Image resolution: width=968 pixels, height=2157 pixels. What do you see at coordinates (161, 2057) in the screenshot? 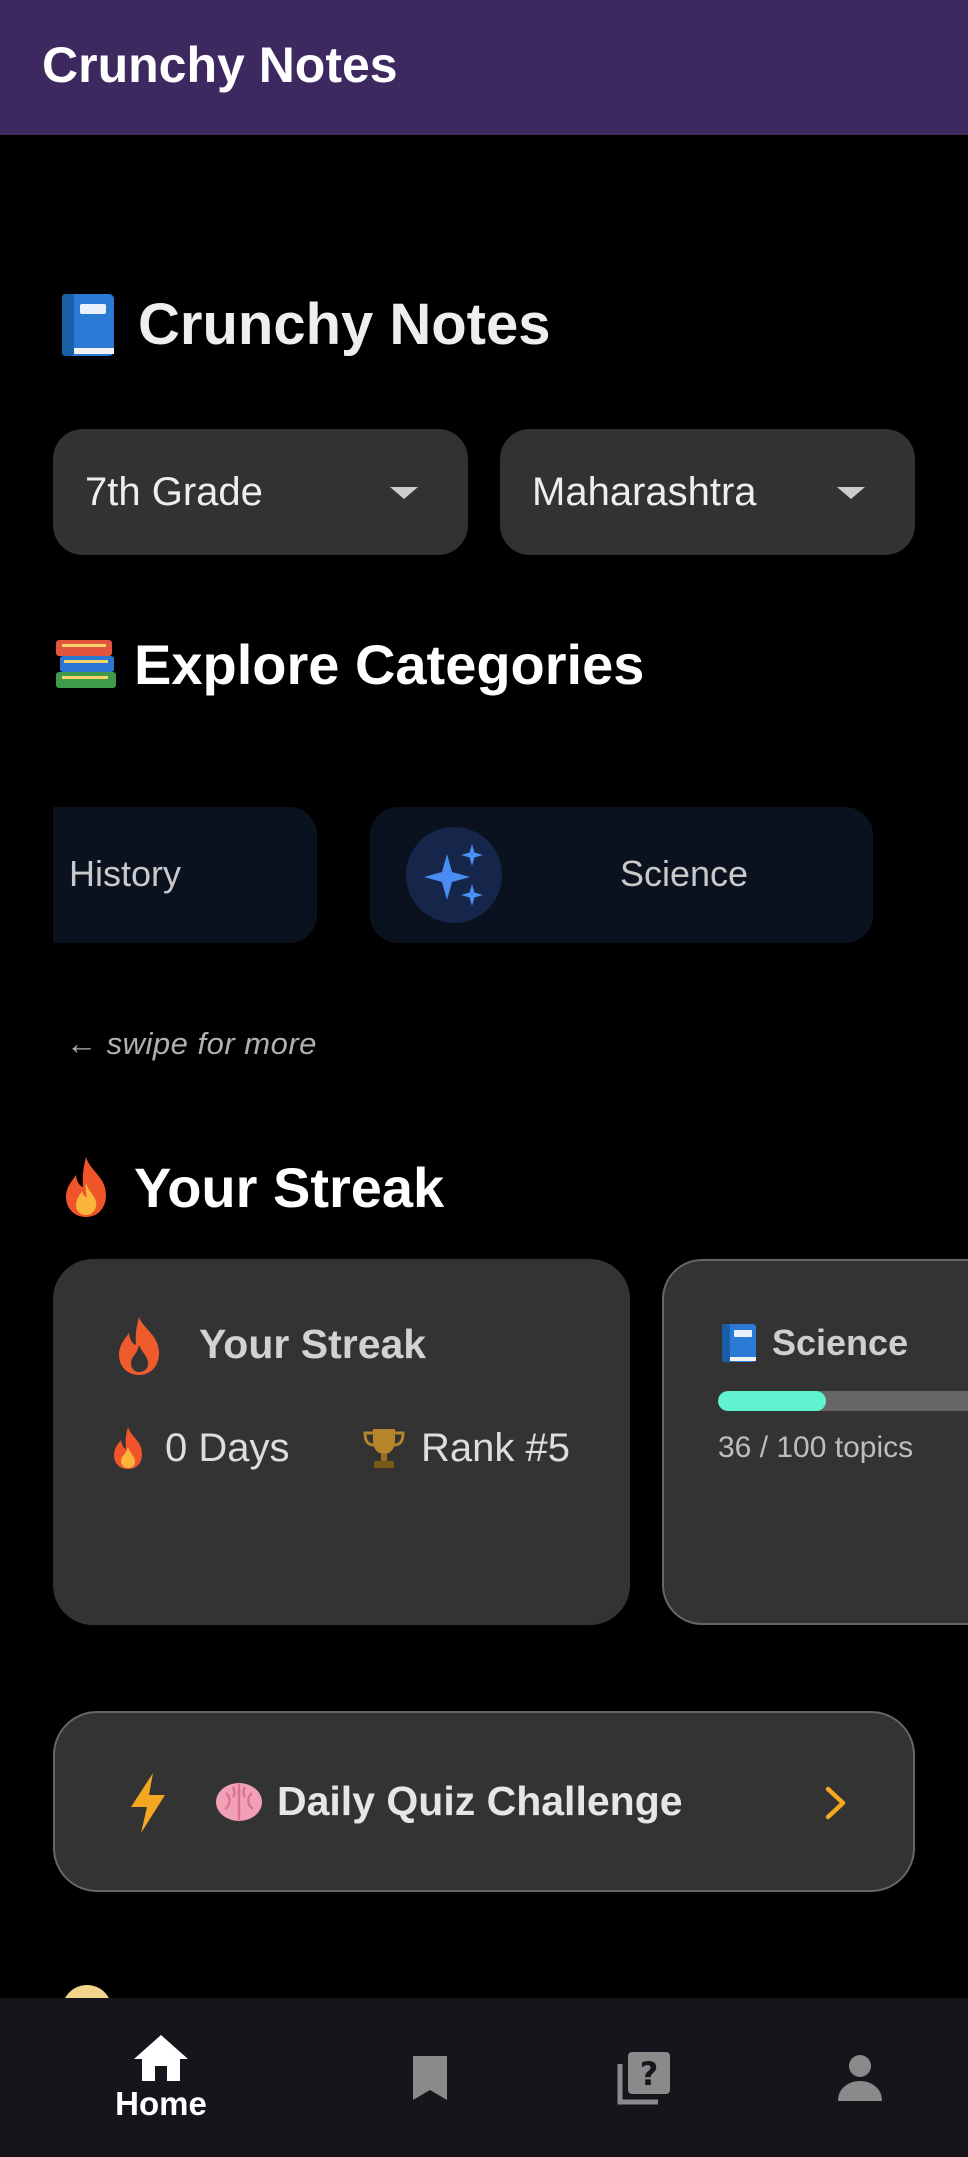
I see `home-icon` at bounding box center [161, 2057].